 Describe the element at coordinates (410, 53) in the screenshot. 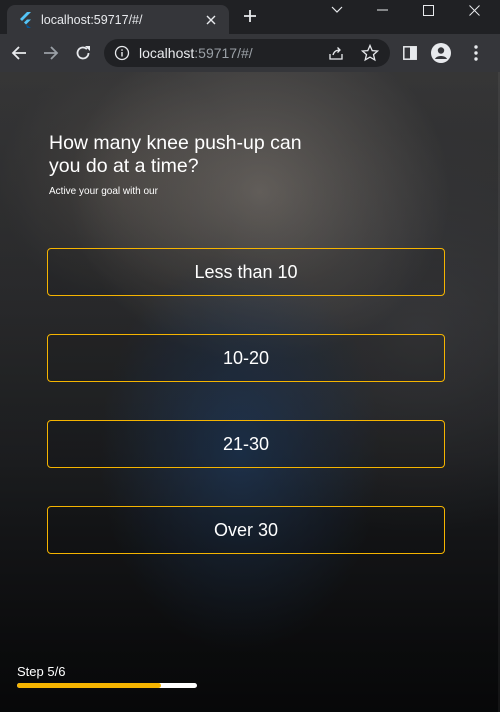

I see `side-panel-icon` at that location.